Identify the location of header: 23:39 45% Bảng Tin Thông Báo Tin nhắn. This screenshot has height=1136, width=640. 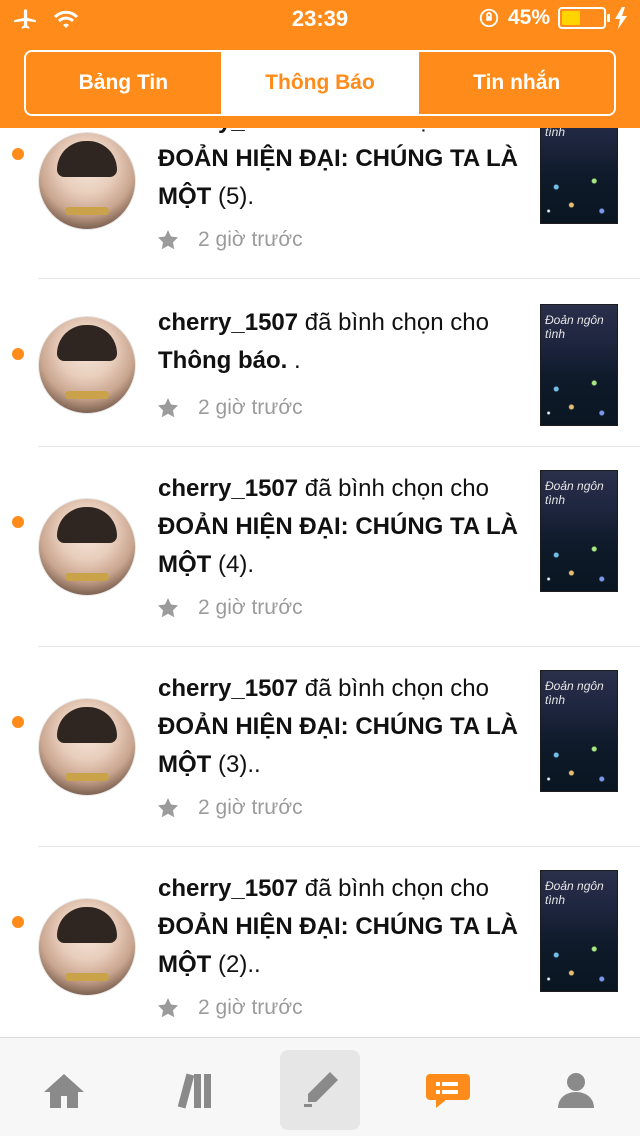
(320, 64).